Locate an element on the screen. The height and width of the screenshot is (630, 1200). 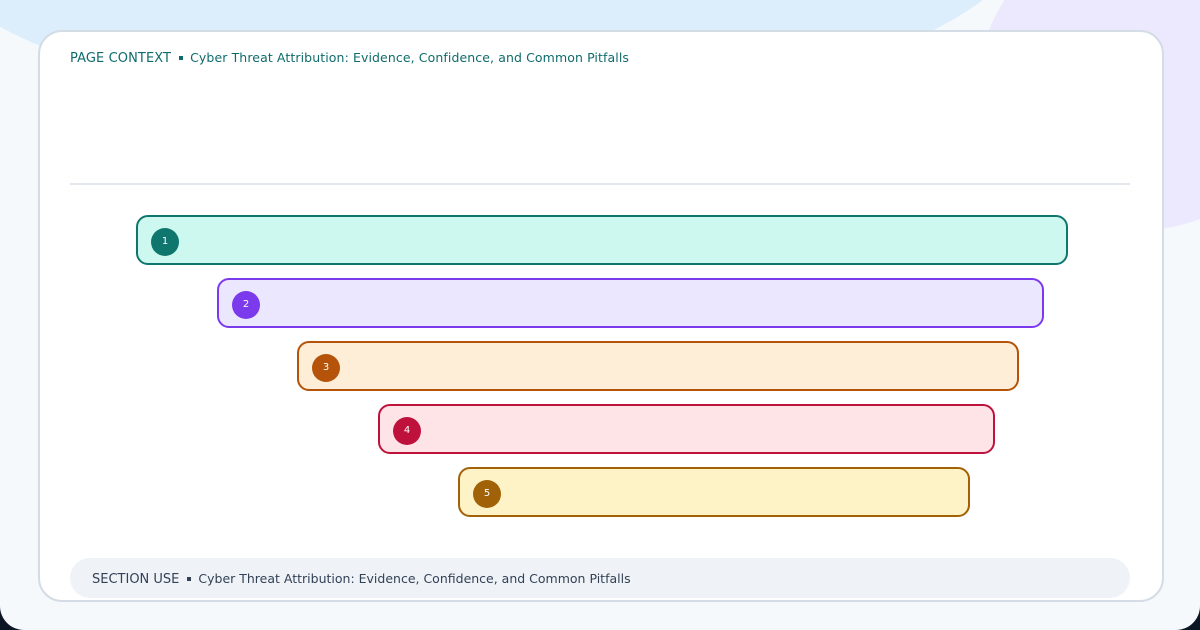
page-context-label: PAGE CONTEXT is located at coordinates (121, 58).